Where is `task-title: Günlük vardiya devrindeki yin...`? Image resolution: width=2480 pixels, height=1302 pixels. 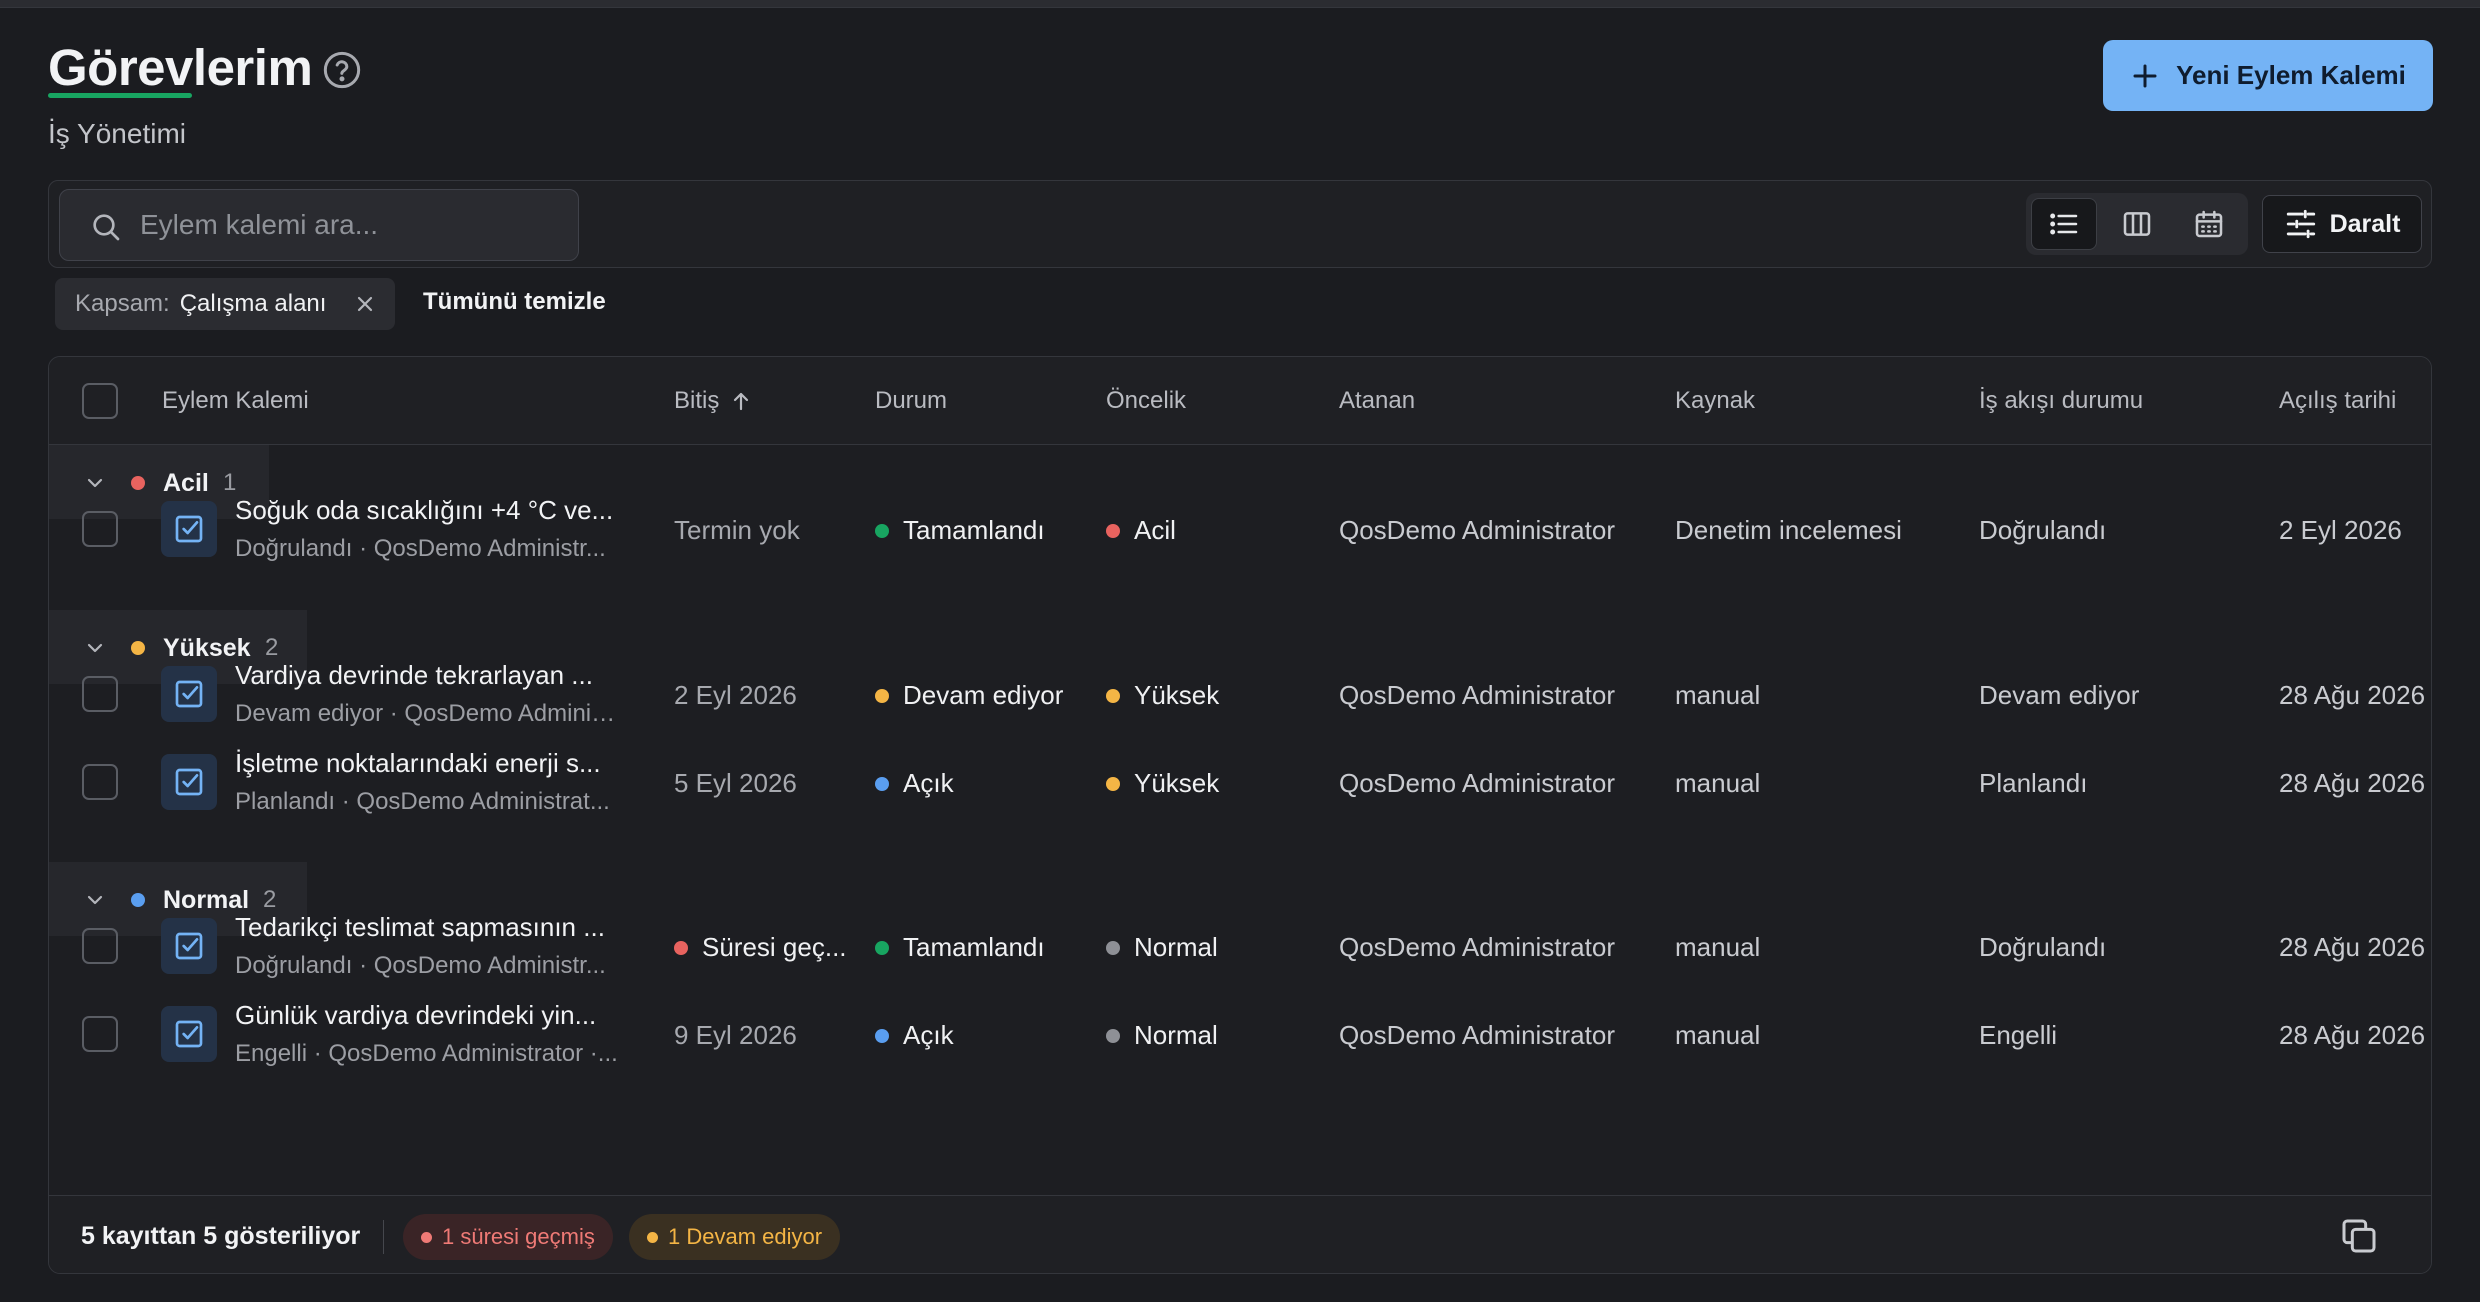
task-title: Günlük vardiya devrindeki yin... is located at coordinates (427, 1015).